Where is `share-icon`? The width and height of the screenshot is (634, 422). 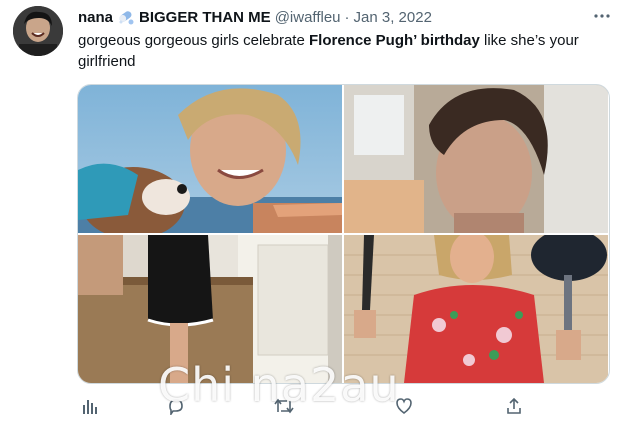
share-icon is located at coordinates (514, 406).